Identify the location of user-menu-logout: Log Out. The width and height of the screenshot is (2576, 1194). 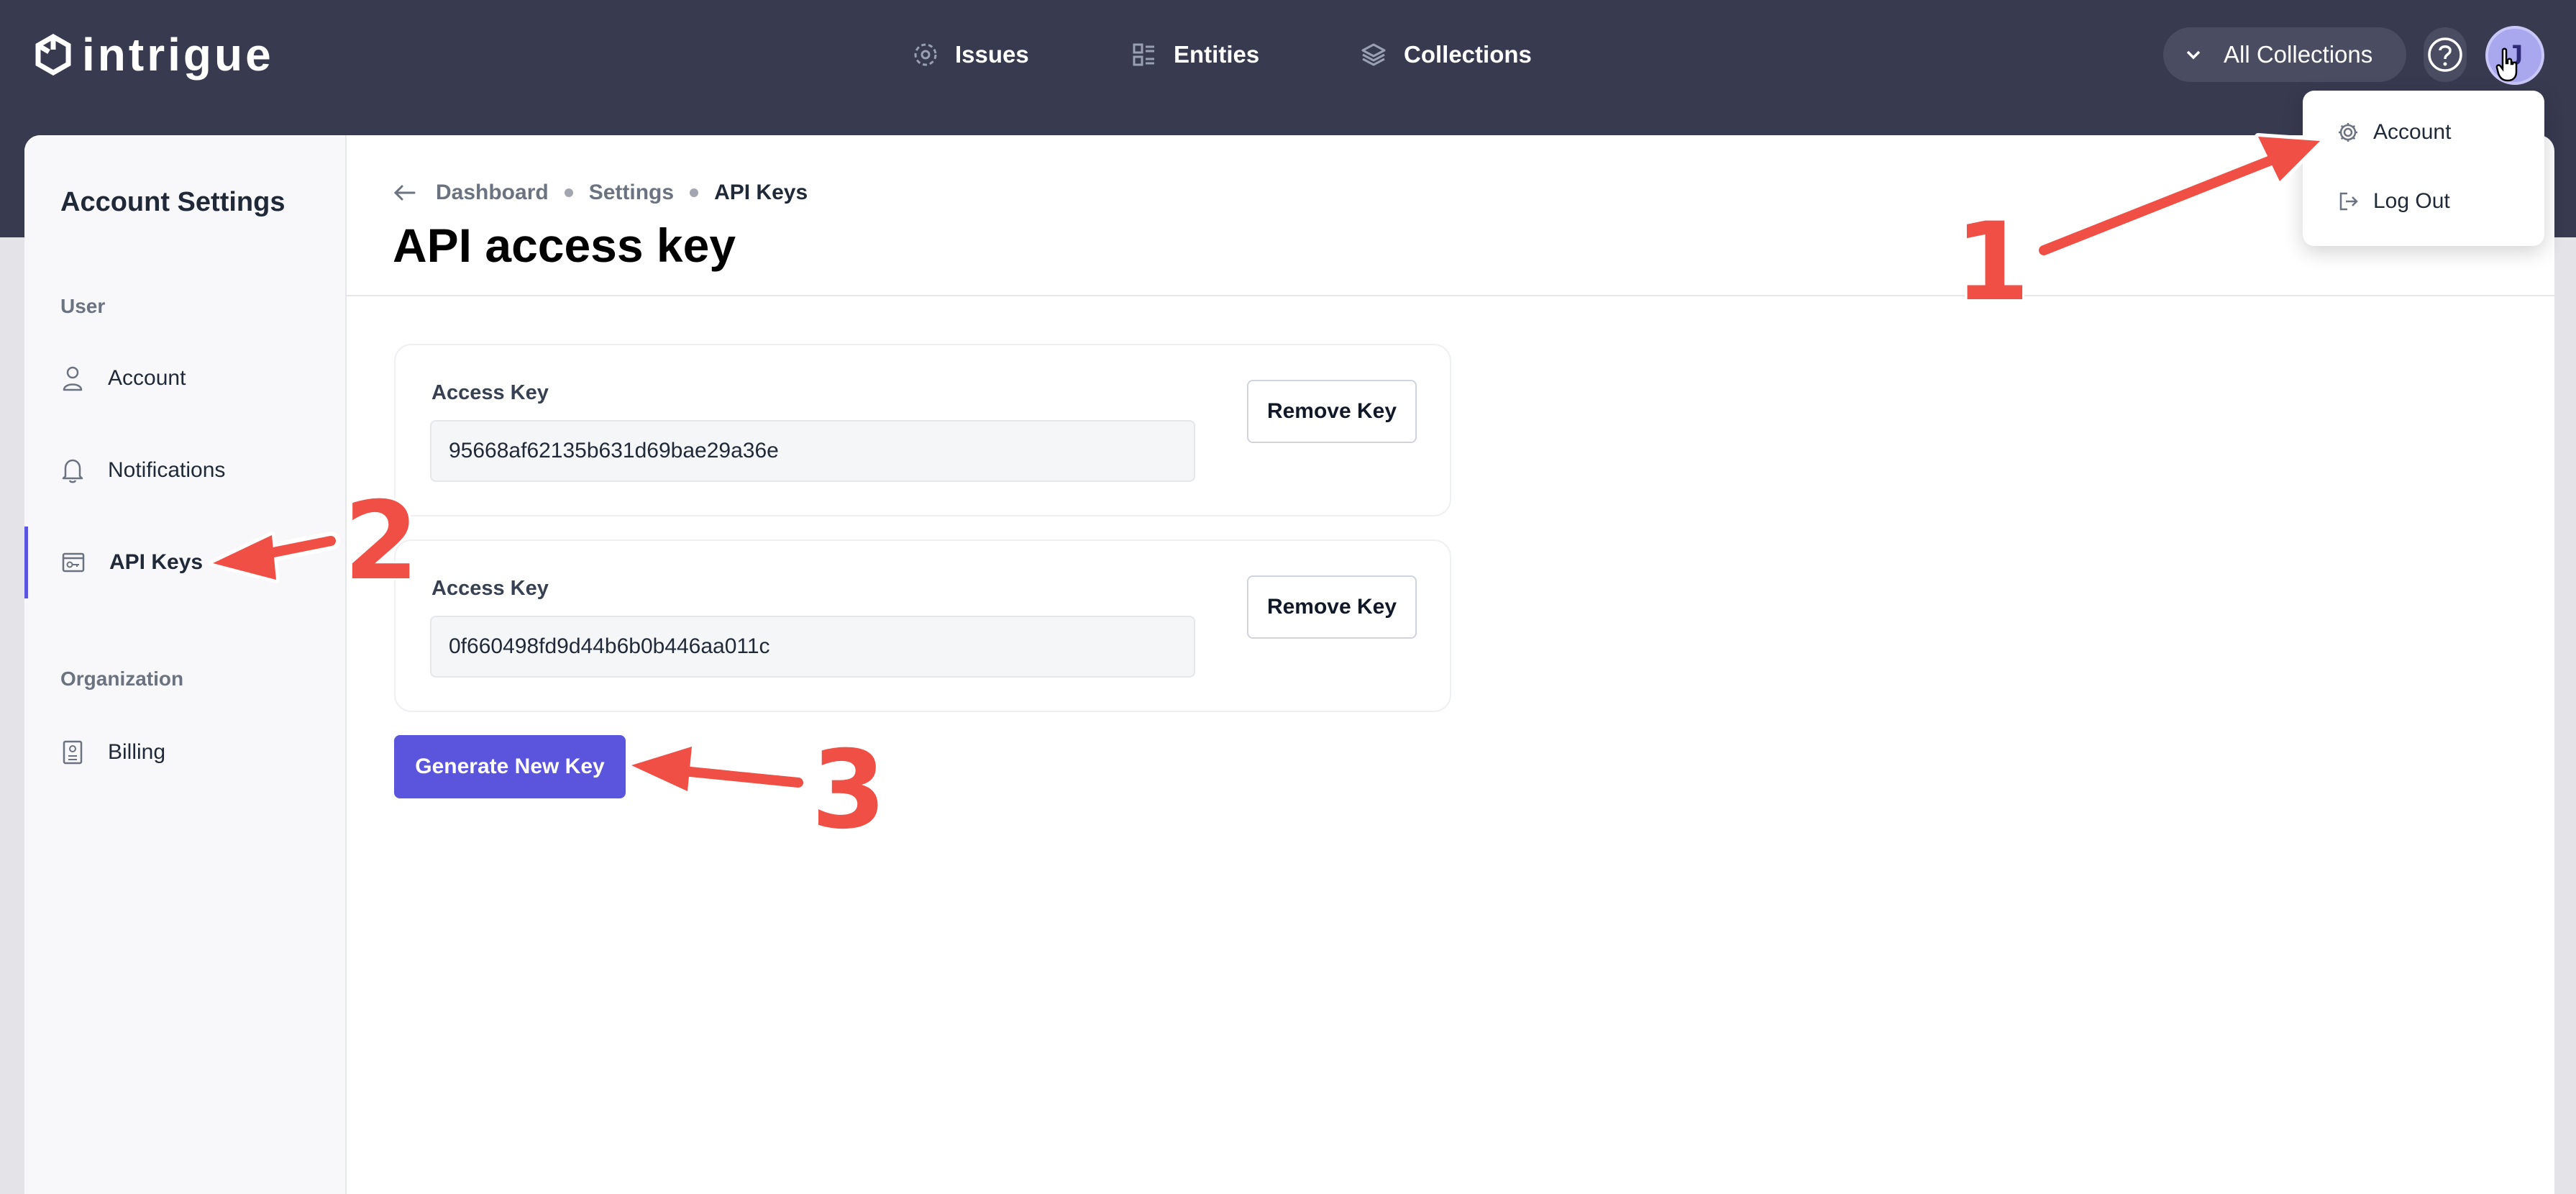
(2393, 202).